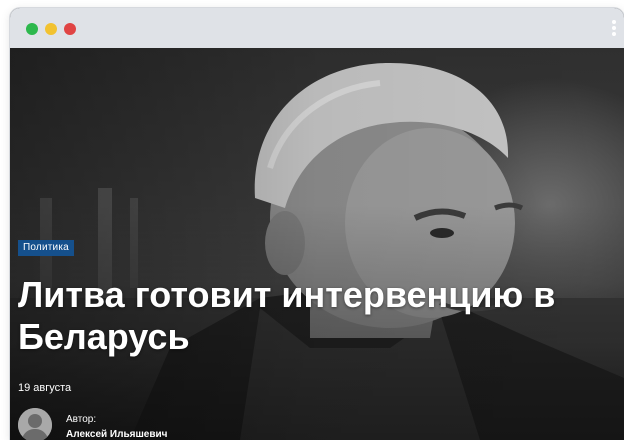 The image size is (624, 440). I want to click on window-close-button, so click(32, 29).